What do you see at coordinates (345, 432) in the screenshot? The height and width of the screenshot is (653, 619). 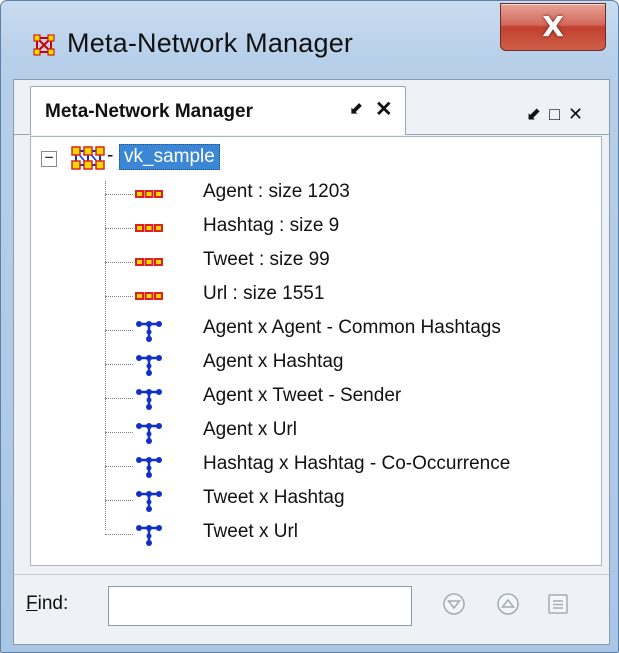 I see `tree-node-network: Agent x Url` at bounding box center [345, 432].